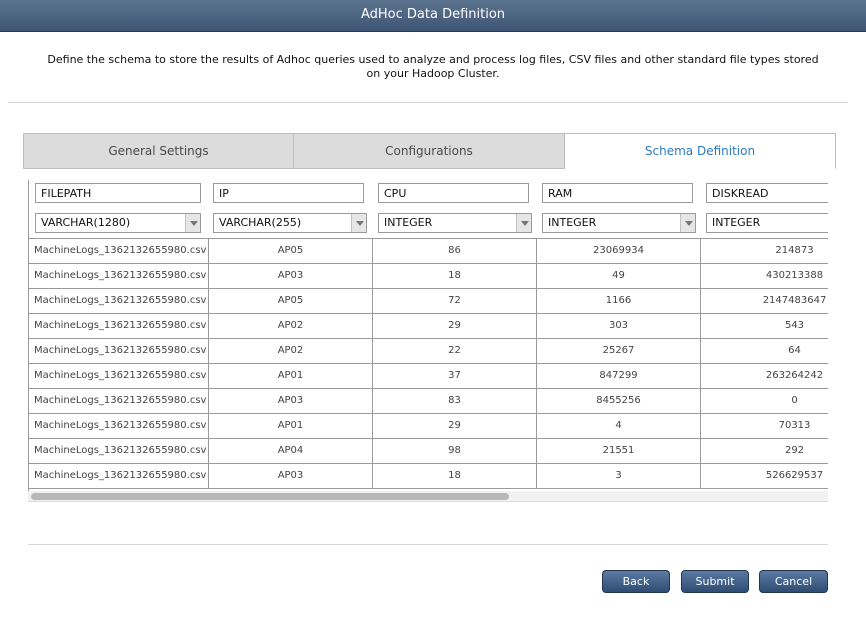 Image resolution: width=866 pixels, height=627 pixels. I want to click on table-cell: 3, so click(619, 476).